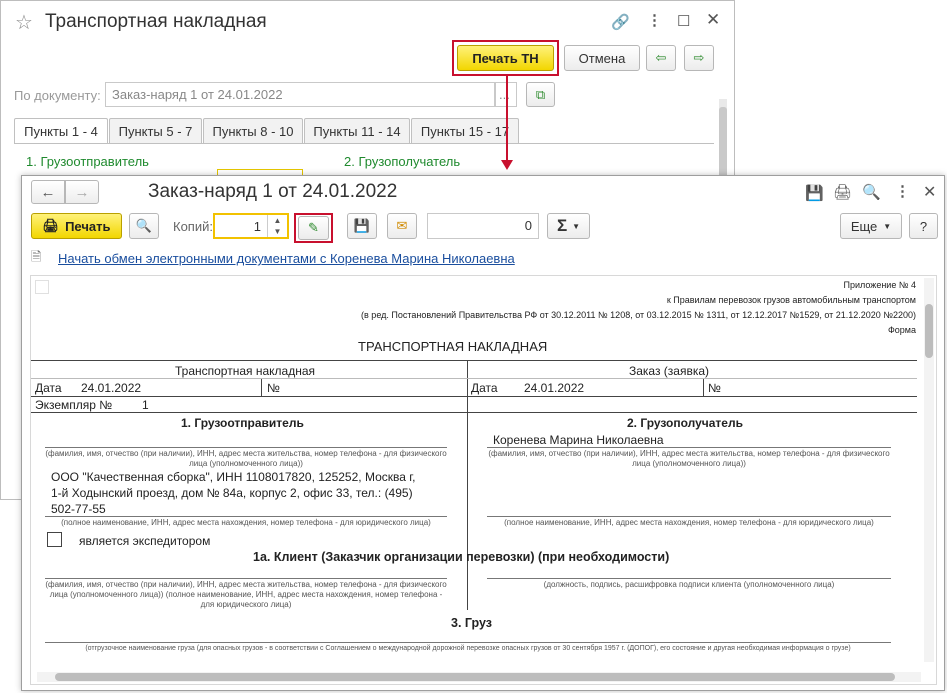 The width and height of the screenshot is (947, 693). What do you see at coordinates (48, 388) in the screenshot?
I see `date-label-left: Дата` at bounding box center [48, 388].